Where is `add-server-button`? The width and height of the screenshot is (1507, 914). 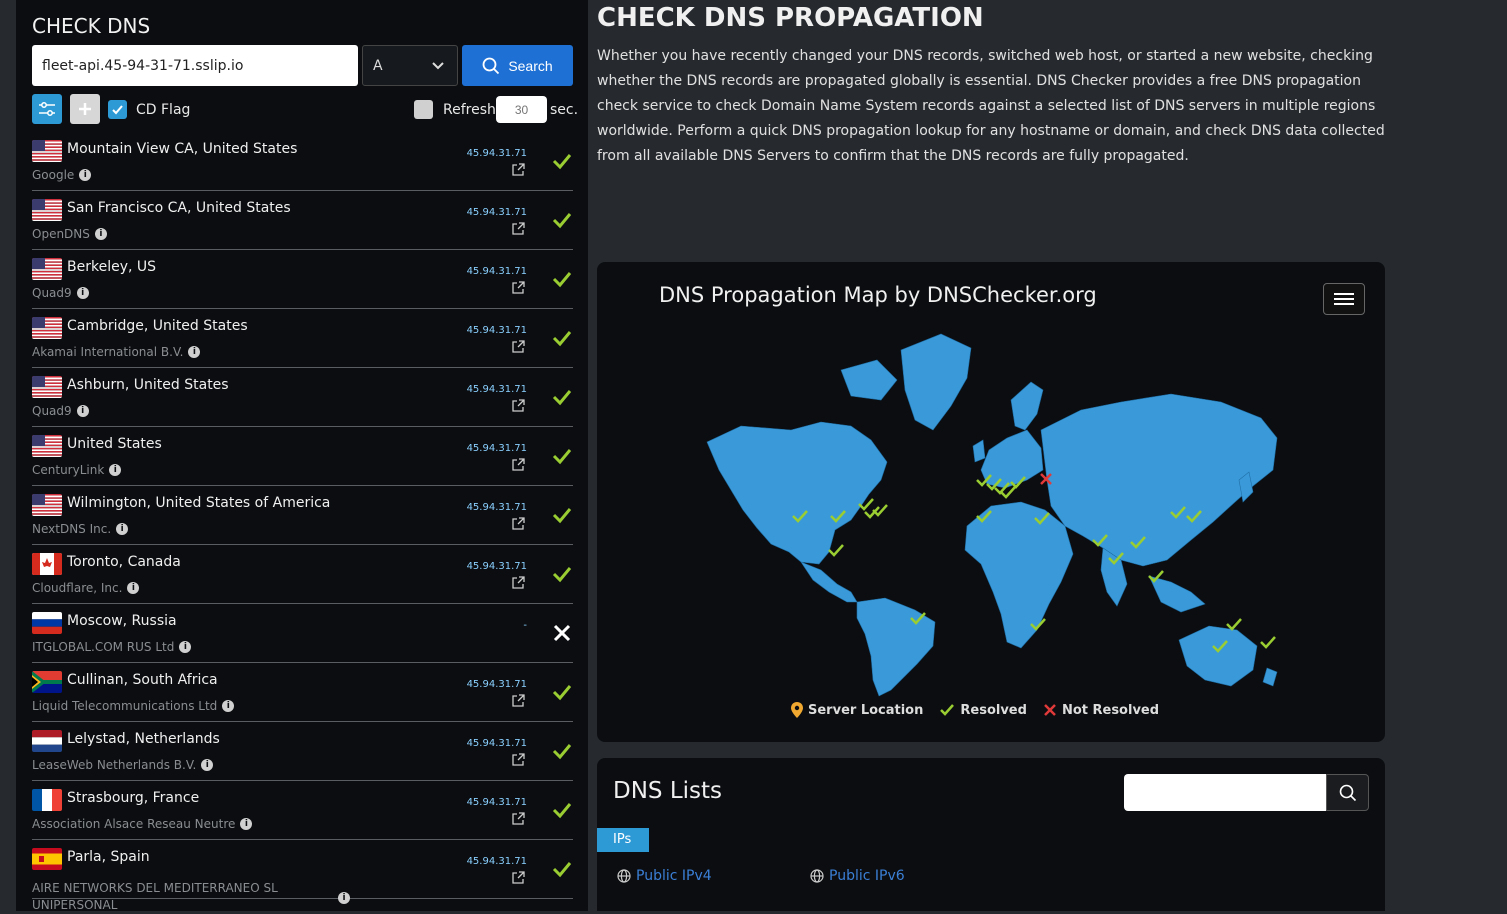
add-server-button is located at coordinates (85, 109).